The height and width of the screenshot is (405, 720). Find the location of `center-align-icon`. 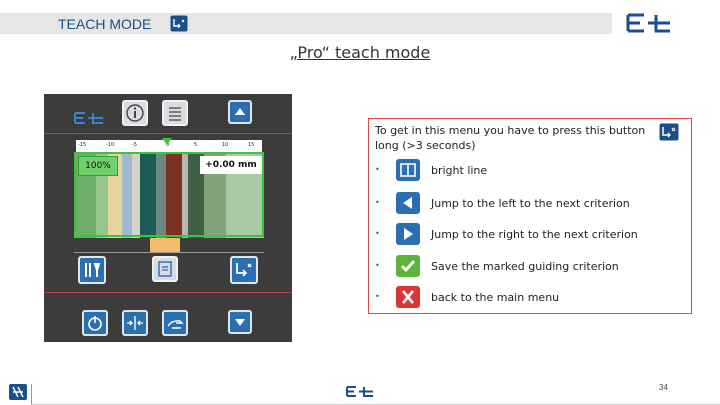

center-align-icon is located at coordinates (135, 323).